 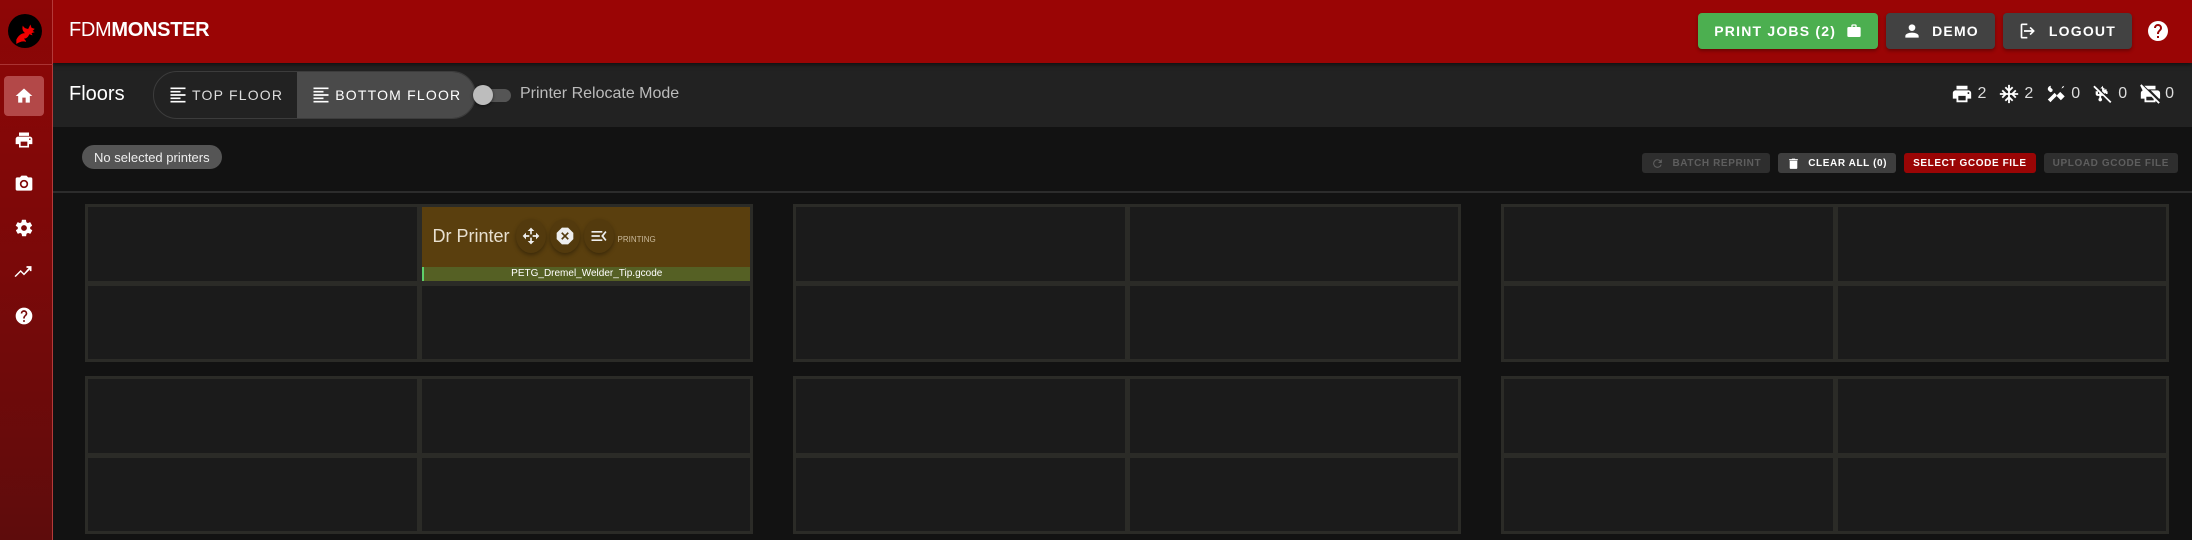 I want to click on trash-icon, so click(x=1794, y=163).